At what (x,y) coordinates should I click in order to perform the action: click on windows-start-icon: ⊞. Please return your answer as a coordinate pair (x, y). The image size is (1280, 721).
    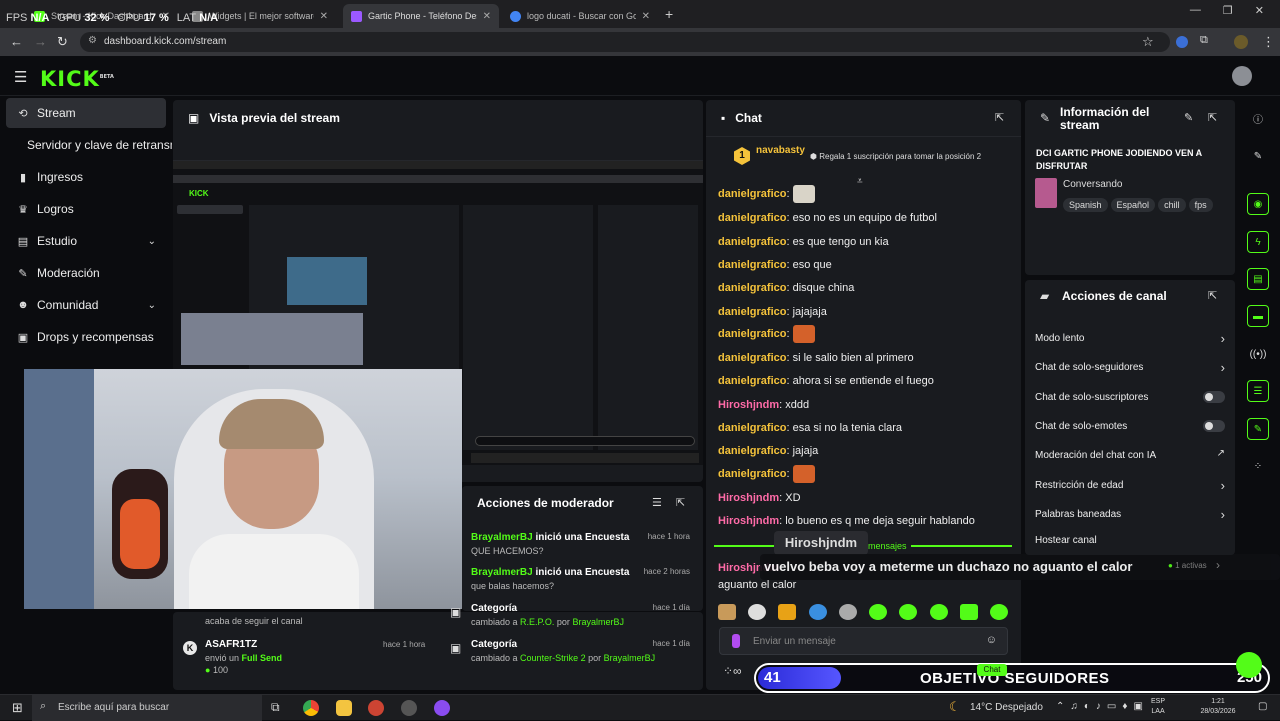
    Looking at the image, I should click on (17, 708).